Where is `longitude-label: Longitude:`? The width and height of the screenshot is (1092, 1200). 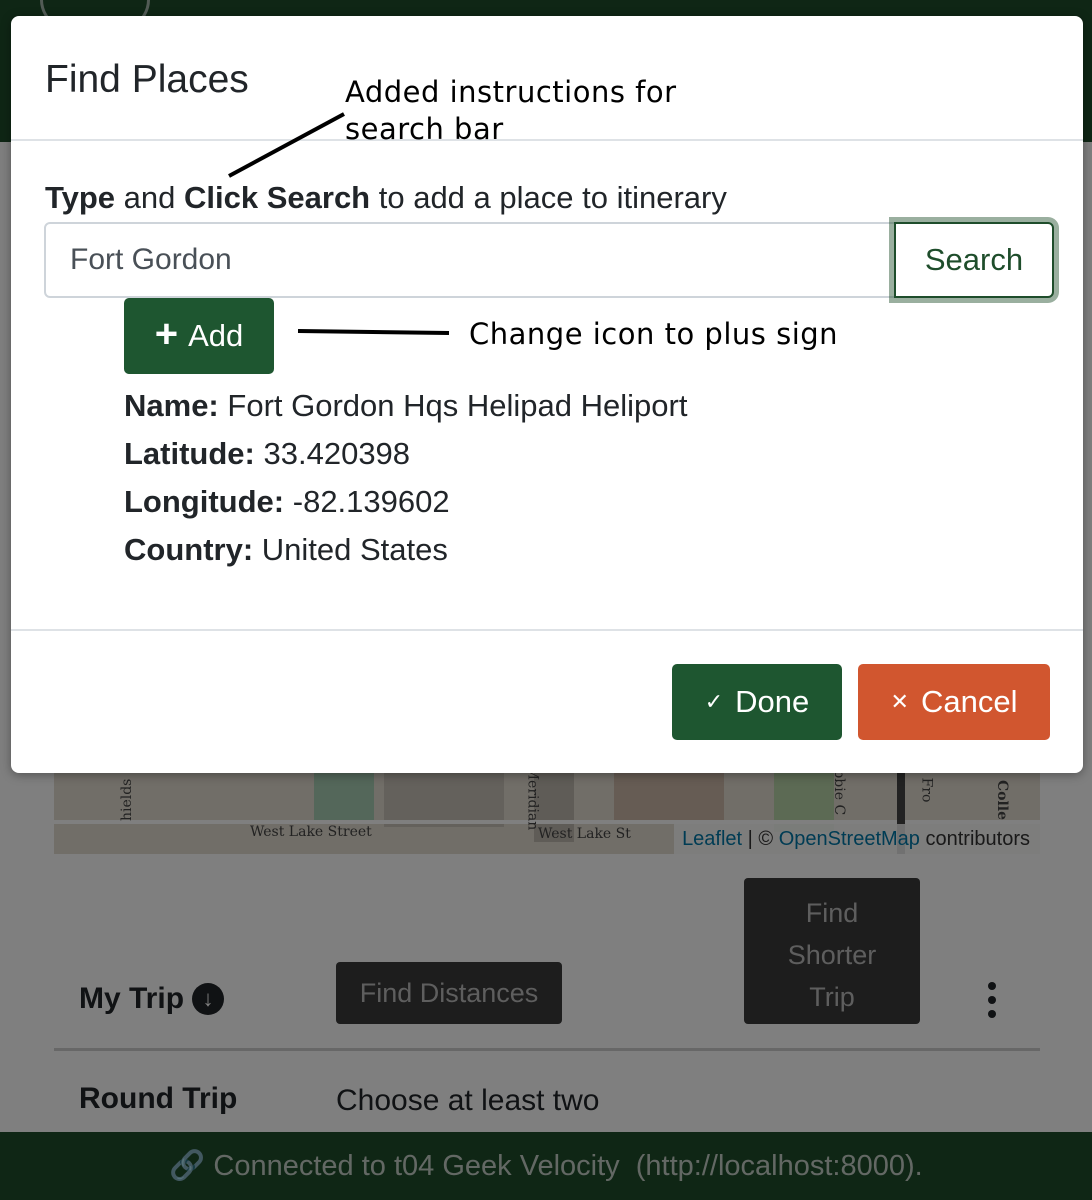
longitude-label: Longitude: is located at coordinates (204, 501).